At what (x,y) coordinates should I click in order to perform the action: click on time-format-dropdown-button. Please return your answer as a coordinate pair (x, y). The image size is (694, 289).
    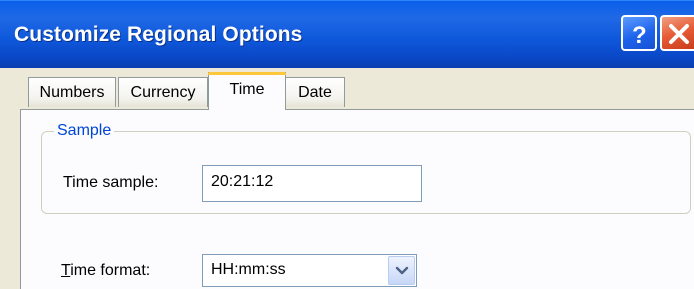
    Looking at the image, I should click on (401, 270).